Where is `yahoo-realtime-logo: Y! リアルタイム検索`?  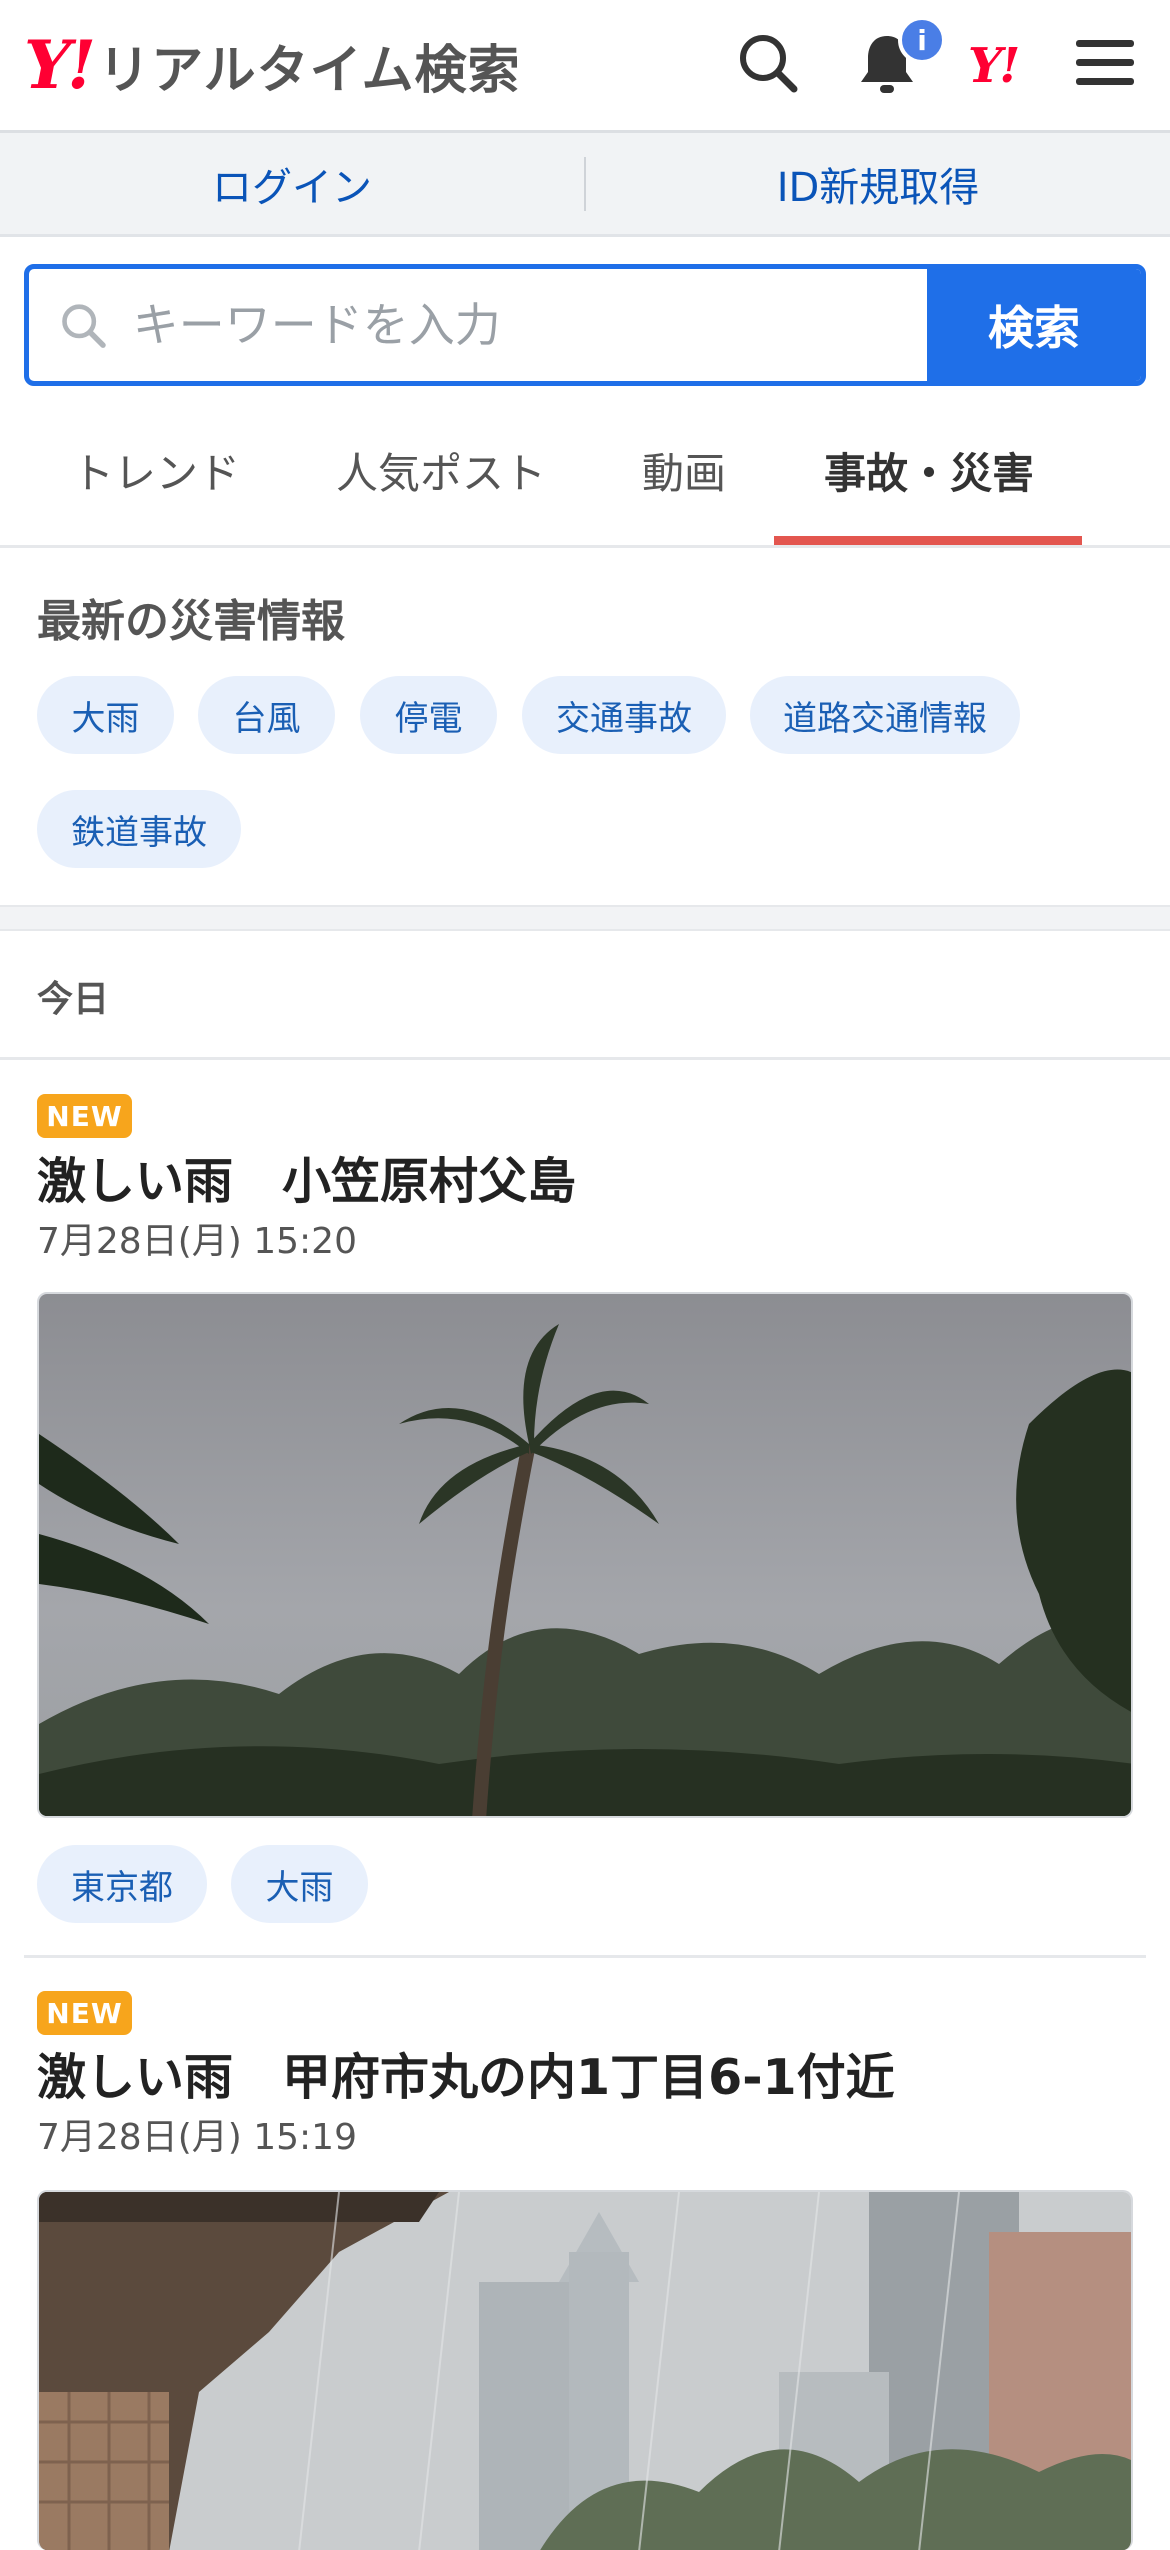 yahoo-realtime-logo: Y! リアルタイム検索 is located at coordinates (272, 65).